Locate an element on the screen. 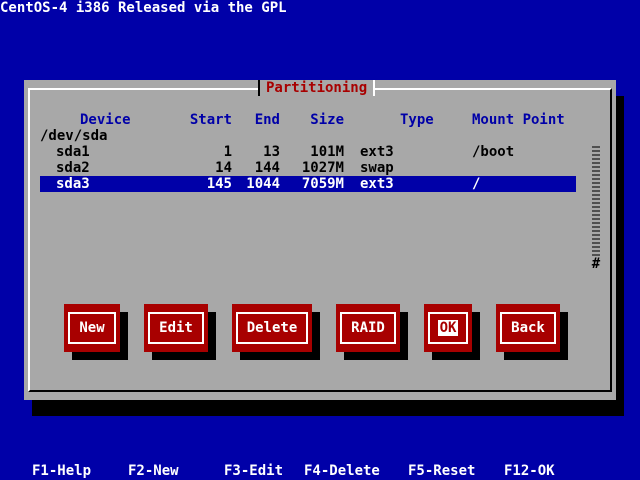 This screenshot has width=640, height=480. new-button-face: New is located at coordinates (92, 328).